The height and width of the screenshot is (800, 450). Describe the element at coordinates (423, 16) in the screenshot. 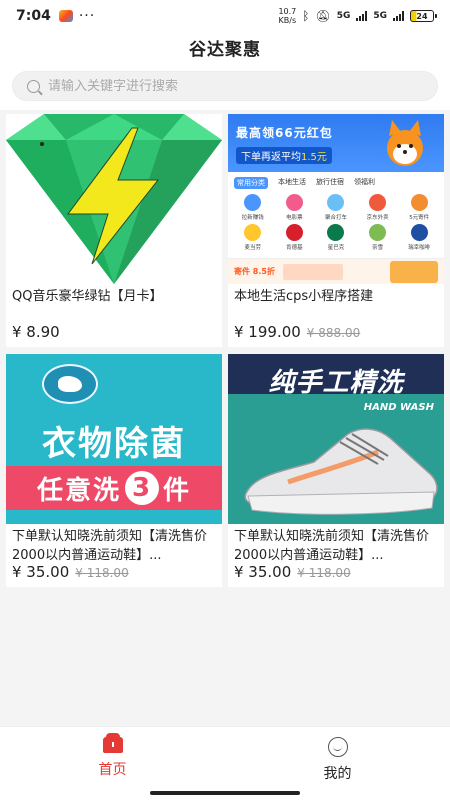

I see `battery-icon: 24` at that location.